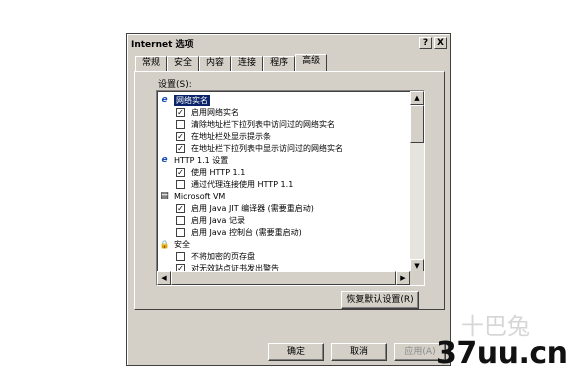 This screenshot has width=583, height=379. Describe the element at coordinates (311, 62) in the screenshot. I see `tab-advanced: 高级` at that location.